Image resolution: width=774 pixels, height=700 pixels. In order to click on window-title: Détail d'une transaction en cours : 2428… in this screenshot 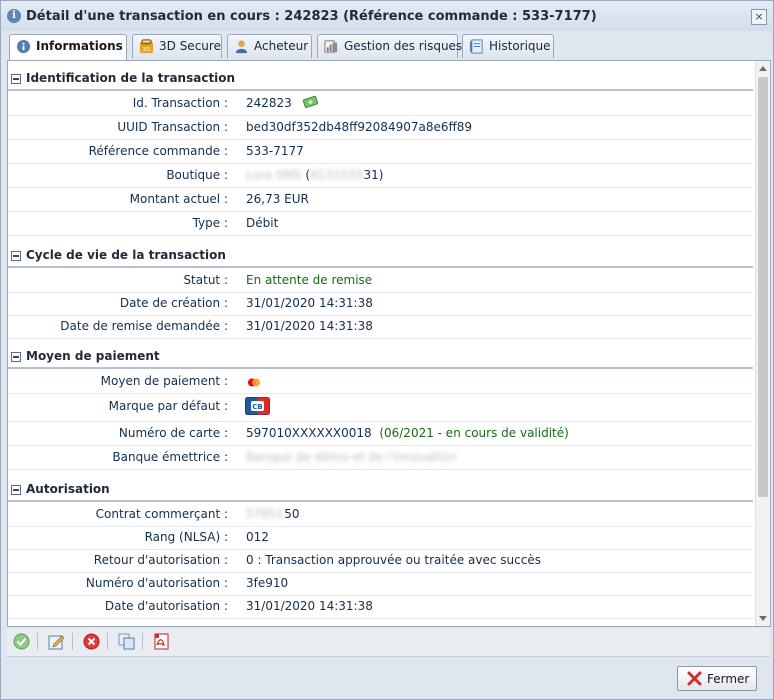, I will do `click(311, 16)`.